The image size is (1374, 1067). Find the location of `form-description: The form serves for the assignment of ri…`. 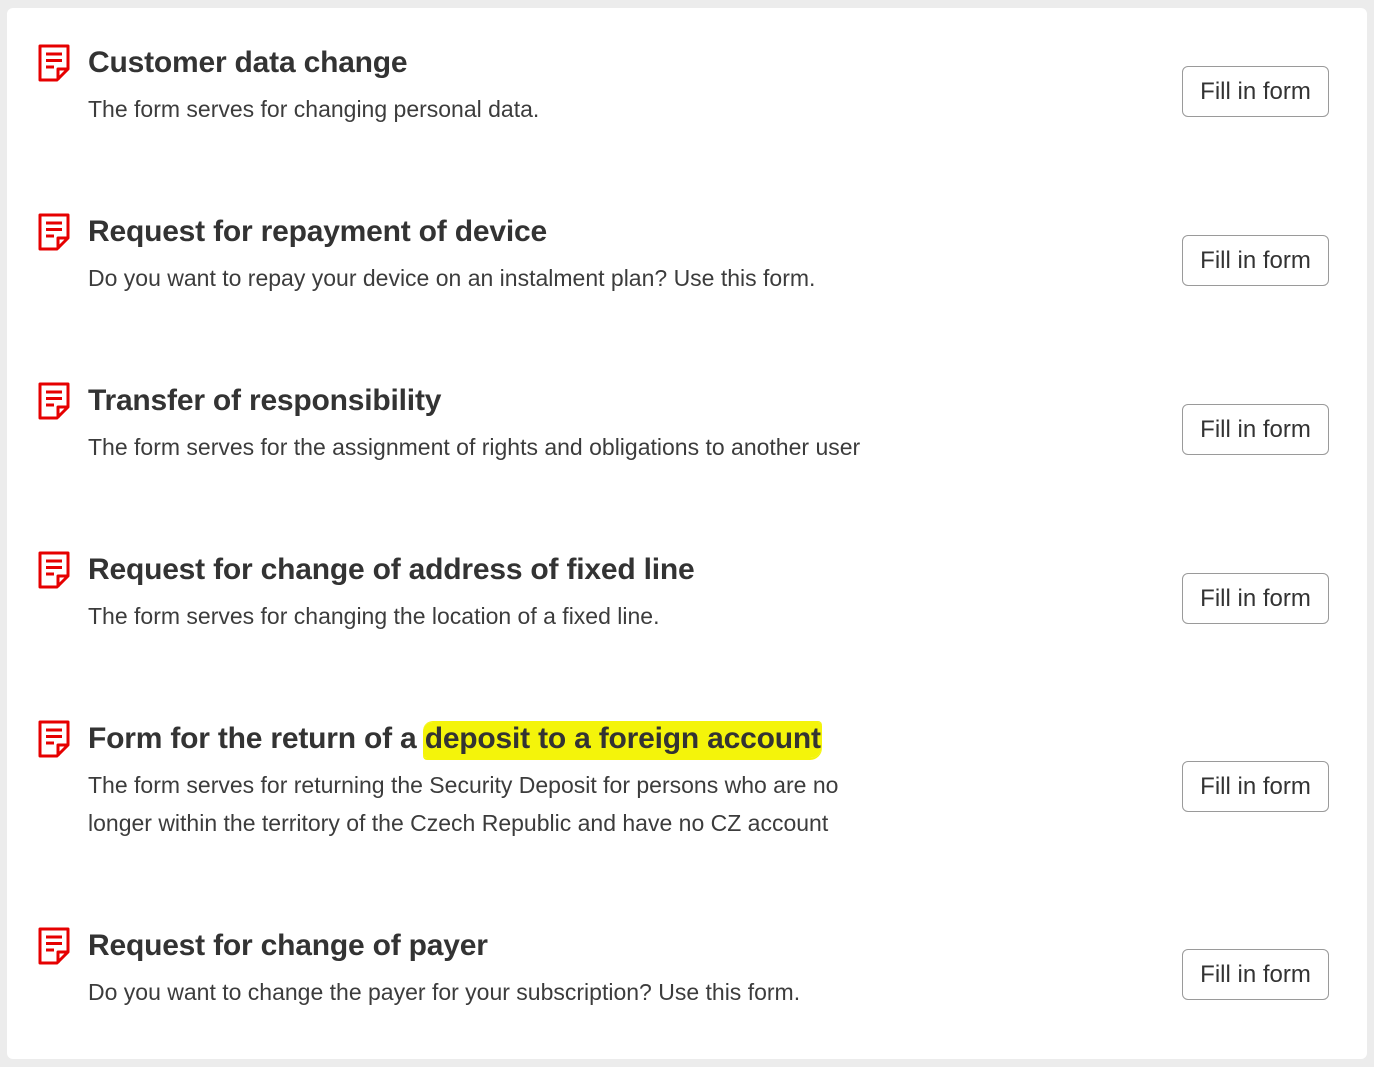

form-description: The form serves for the assignment of ri… is located at coordinates (474, 447).